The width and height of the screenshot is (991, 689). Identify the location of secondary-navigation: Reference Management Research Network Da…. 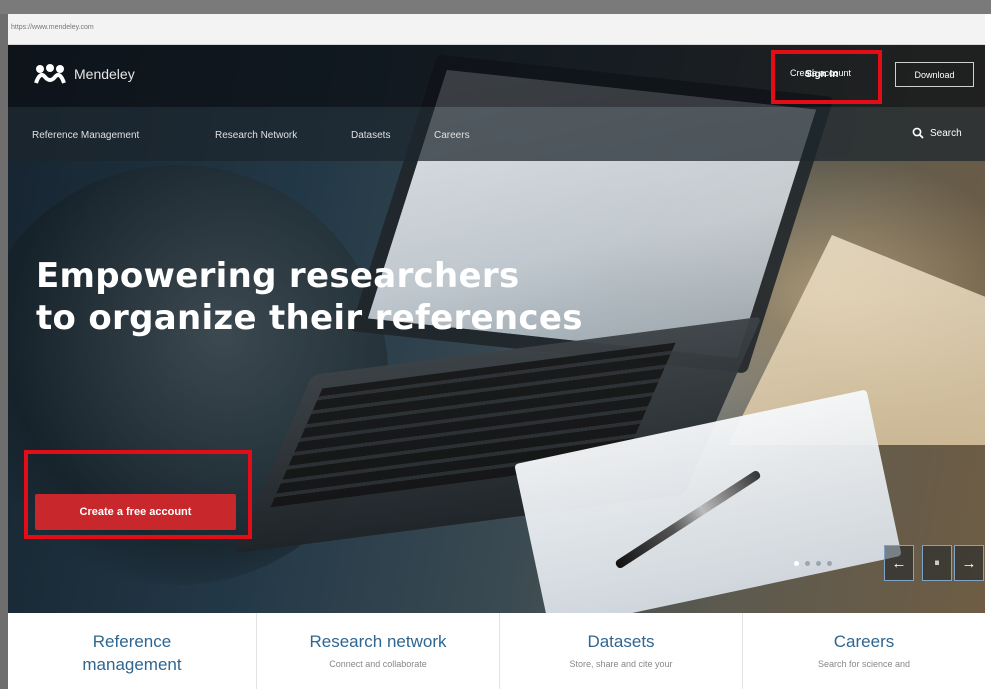
(496, 134).